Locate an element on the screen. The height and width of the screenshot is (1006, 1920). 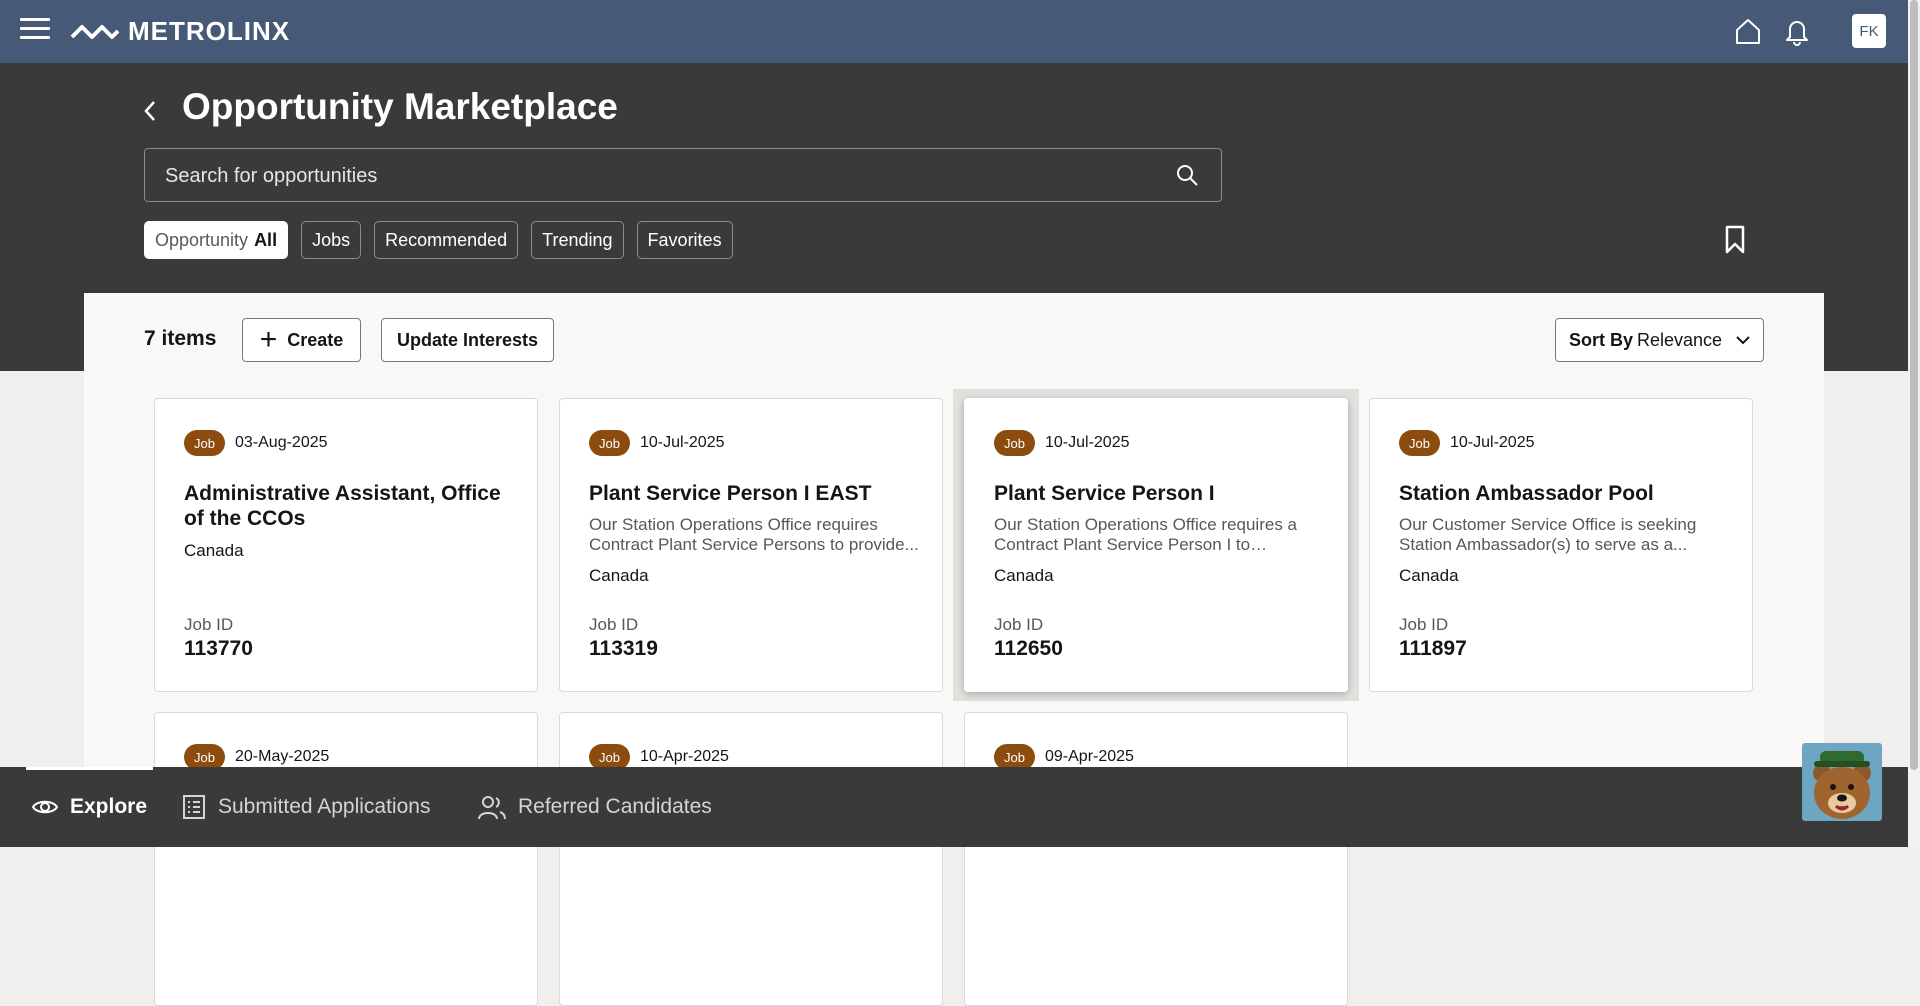
nav-submitted-applications: Submitted Applications is located at coordinates (306, 807).